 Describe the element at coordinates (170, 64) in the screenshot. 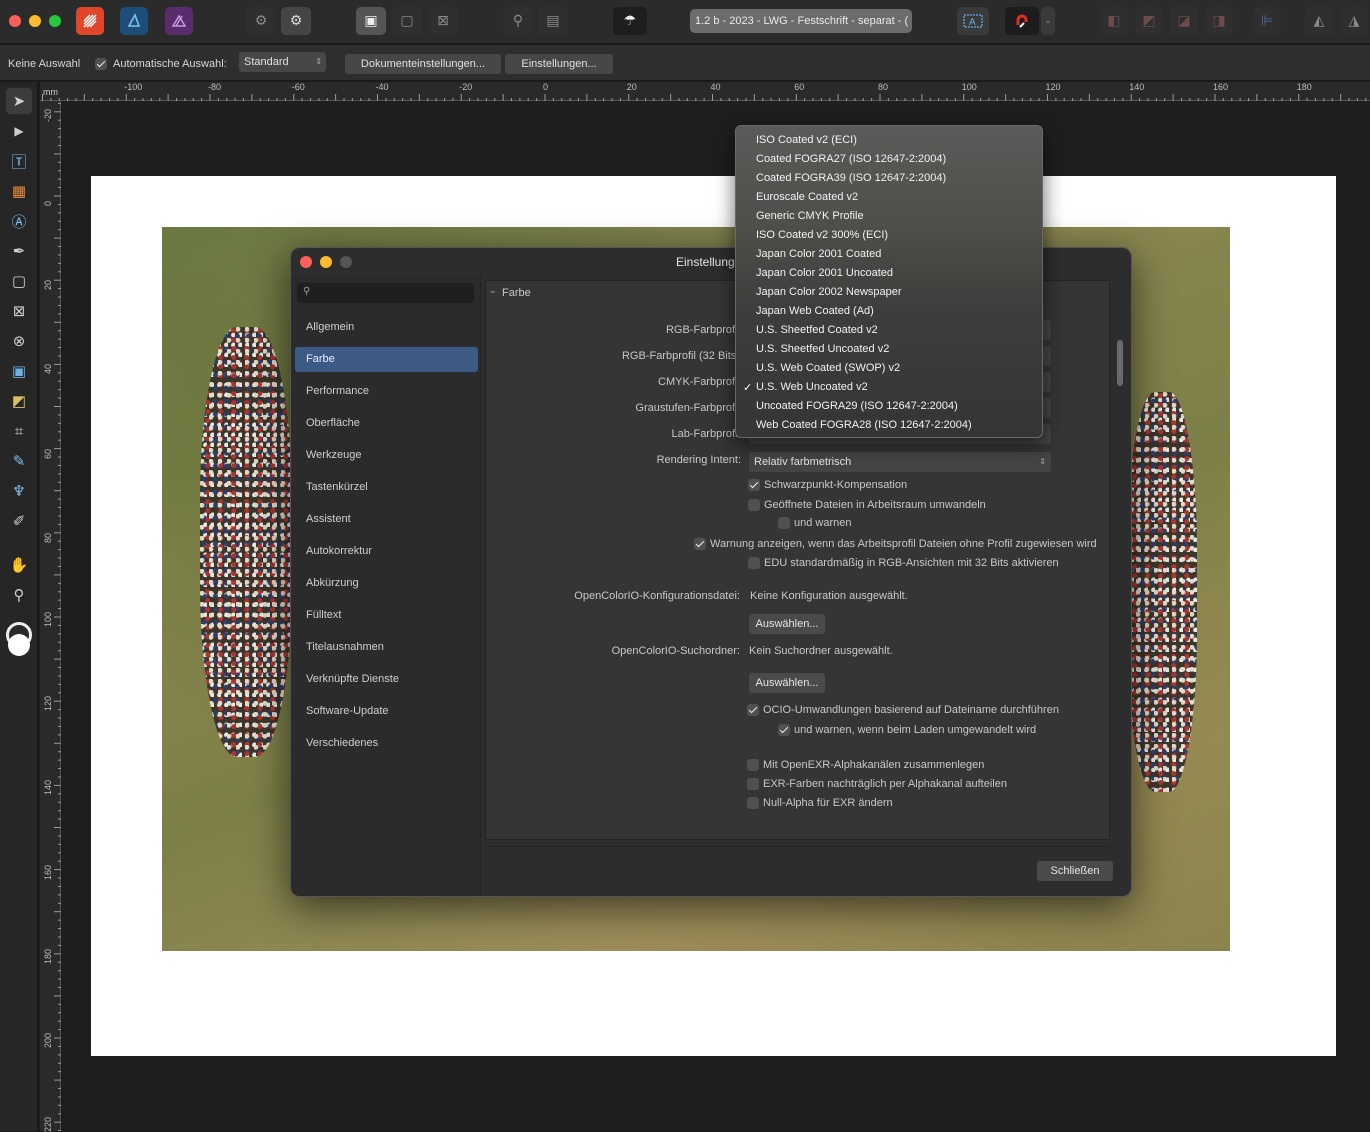

I see `auto-select-label: Automatische Auswahl:` at that location.